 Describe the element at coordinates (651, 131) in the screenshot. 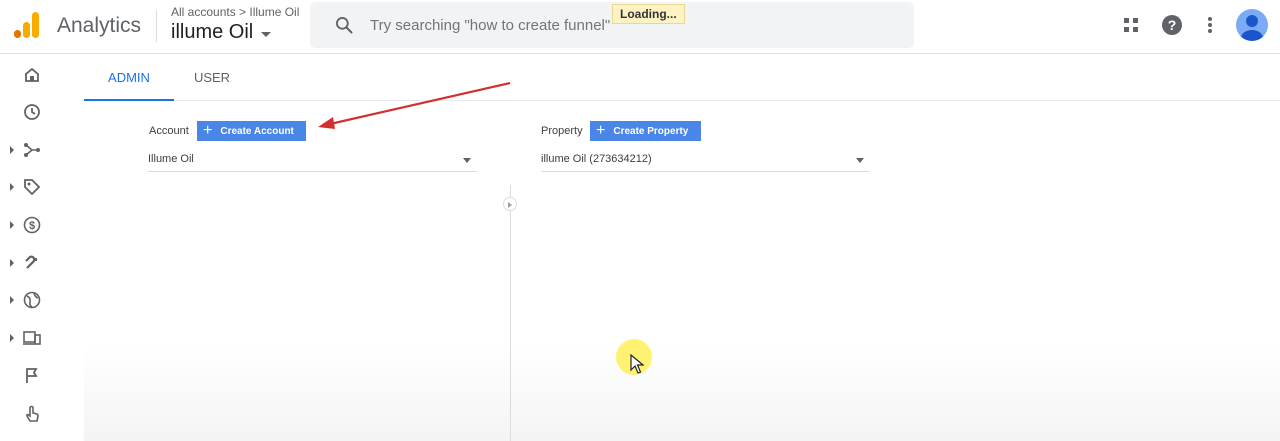

I see `create-property-label: Create Property` at that location.